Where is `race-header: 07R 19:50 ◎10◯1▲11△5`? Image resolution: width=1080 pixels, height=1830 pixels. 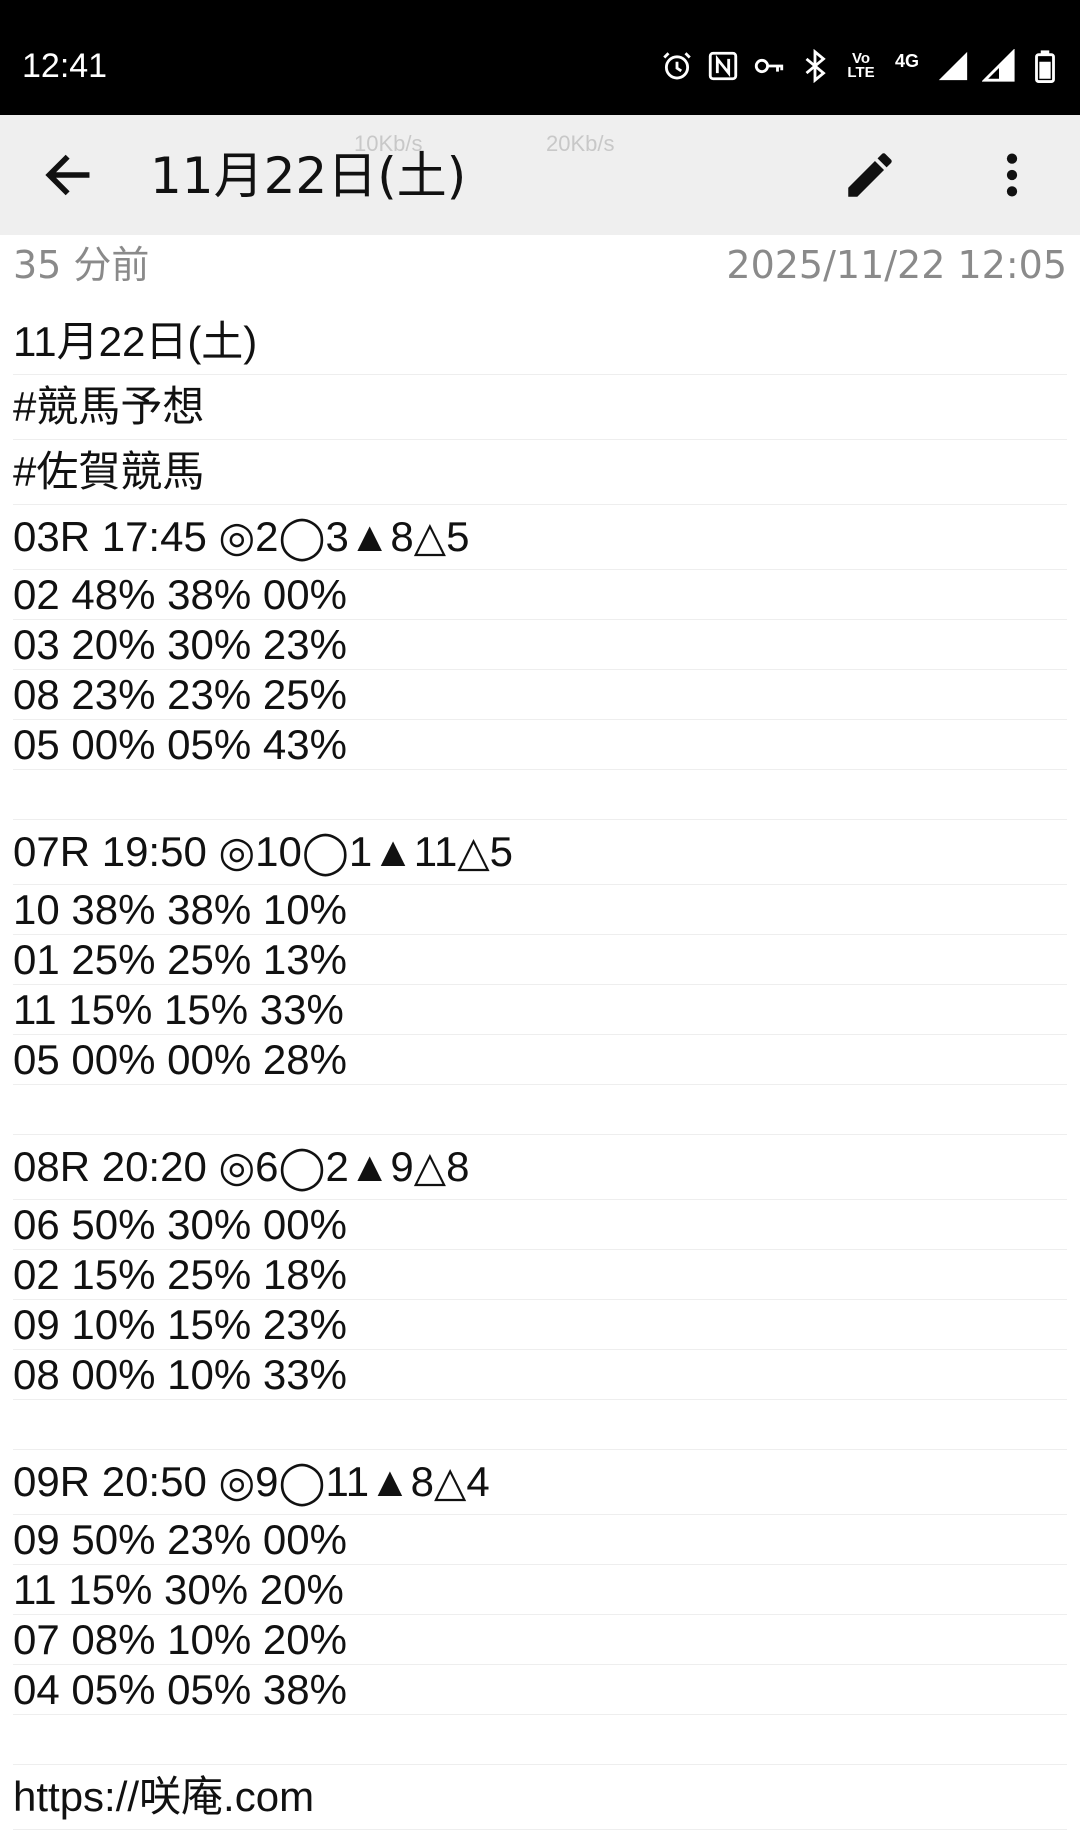
race-header: 07R 19:50 ◎10◯1▲11△5 is located at coordinates (540, 852).